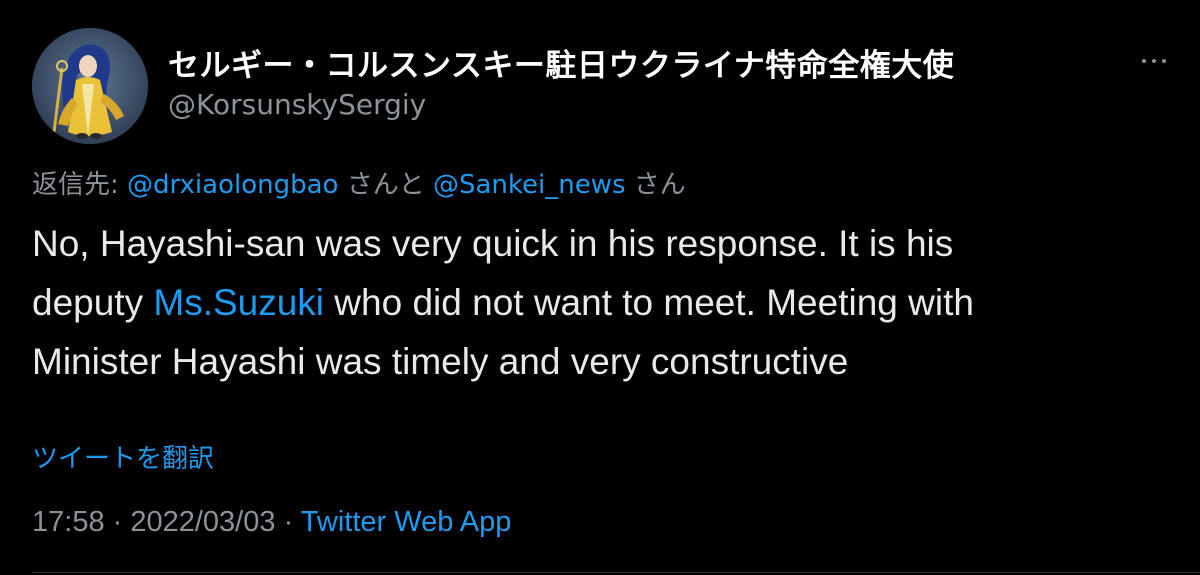  Describe the element at coordinates (529, 185) in the screenshot. I see `mention-sankei-news: @Sankei_news` at that location.